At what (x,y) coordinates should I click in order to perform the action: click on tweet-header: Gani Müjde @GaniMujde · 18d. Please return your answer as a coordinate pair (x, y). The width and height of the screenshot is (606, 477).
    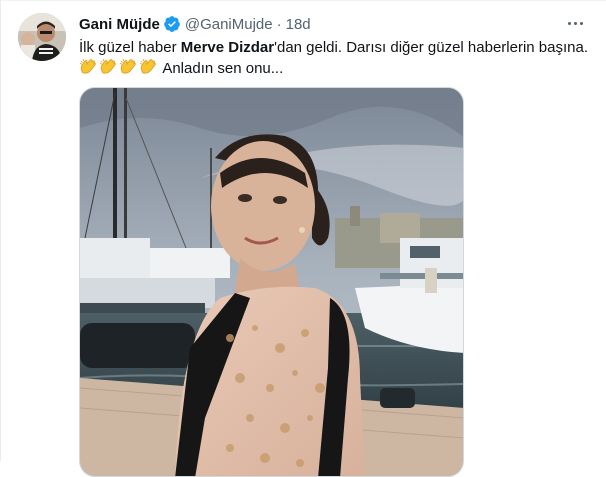
    Looking at the image, I should click on (195, 24).